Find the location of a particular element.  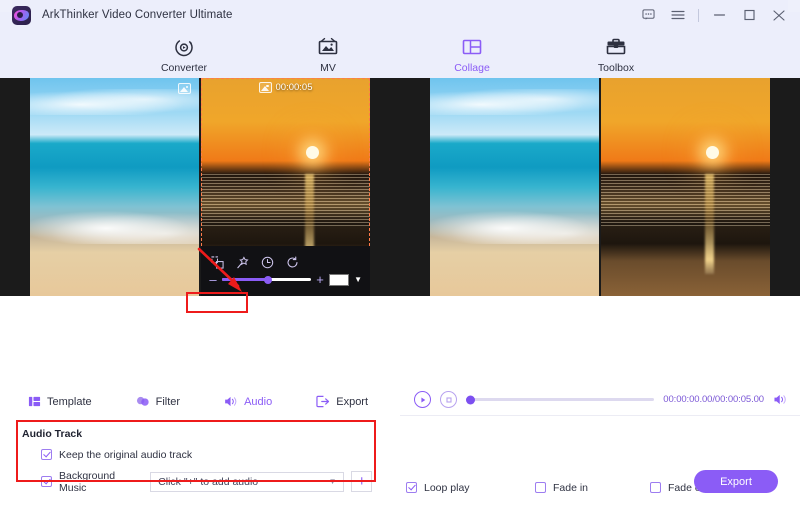

minimize-icon is located at coordinates (719, 15).